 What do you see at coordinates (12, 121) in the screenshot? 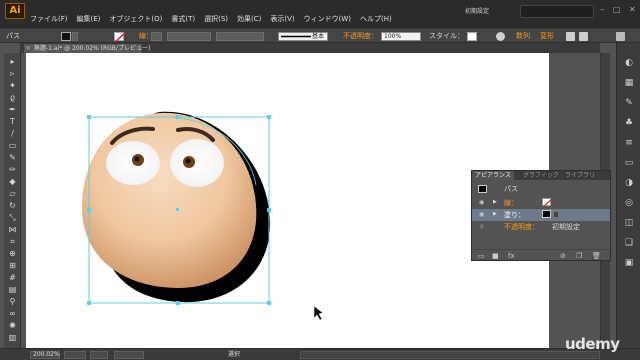
I see `type-tool-icon: T` at bounding box center [12, 121].